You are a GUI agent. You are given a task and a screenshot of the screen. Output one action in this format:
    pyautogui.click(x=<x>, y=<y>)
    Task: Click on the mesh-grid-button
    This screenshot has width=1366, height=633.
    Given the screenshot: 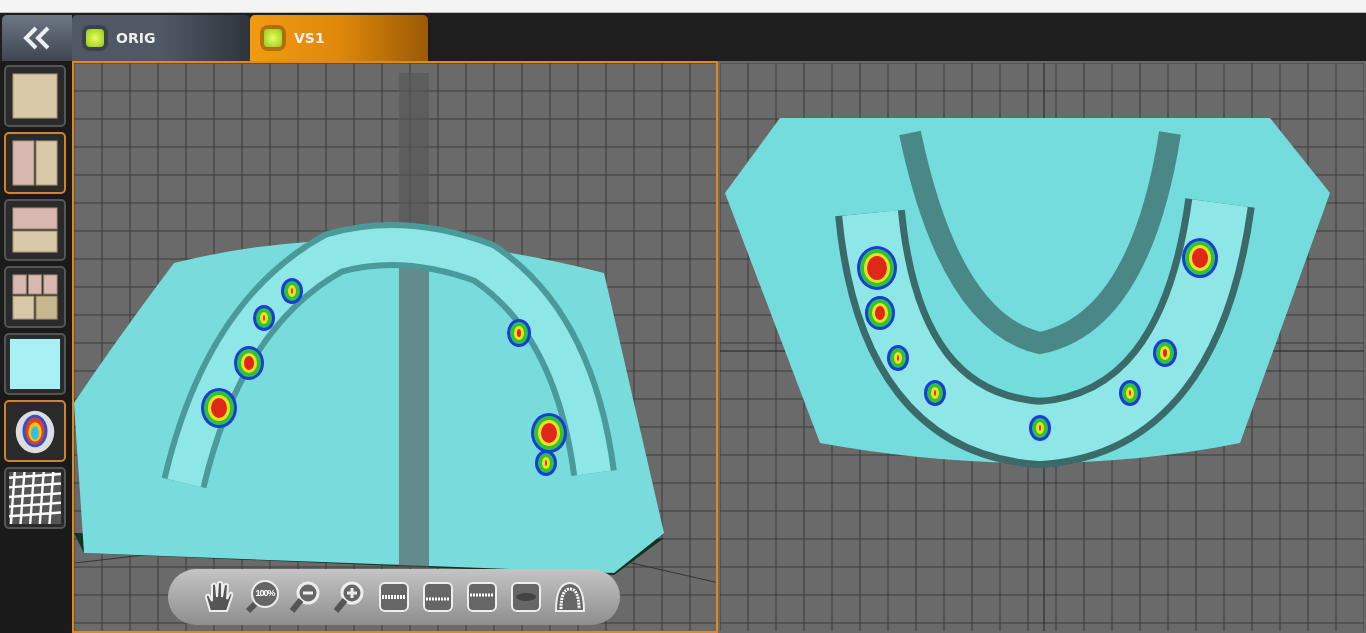 What is the action you would take?
    pyautogui.click(x=35, y=498)
    